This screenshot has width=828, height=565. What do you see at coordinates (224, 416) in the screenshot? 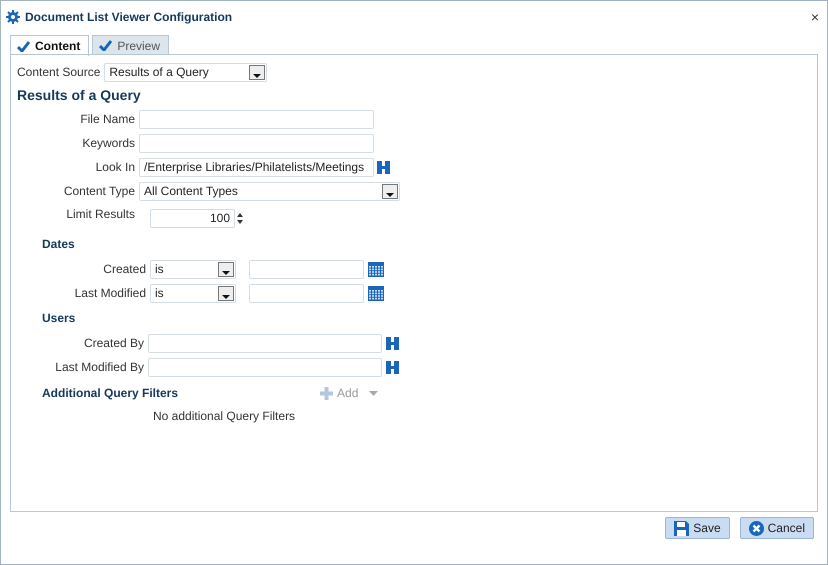
I see `empty-message: No additional Query Filters` at bounding box center [224, 416].